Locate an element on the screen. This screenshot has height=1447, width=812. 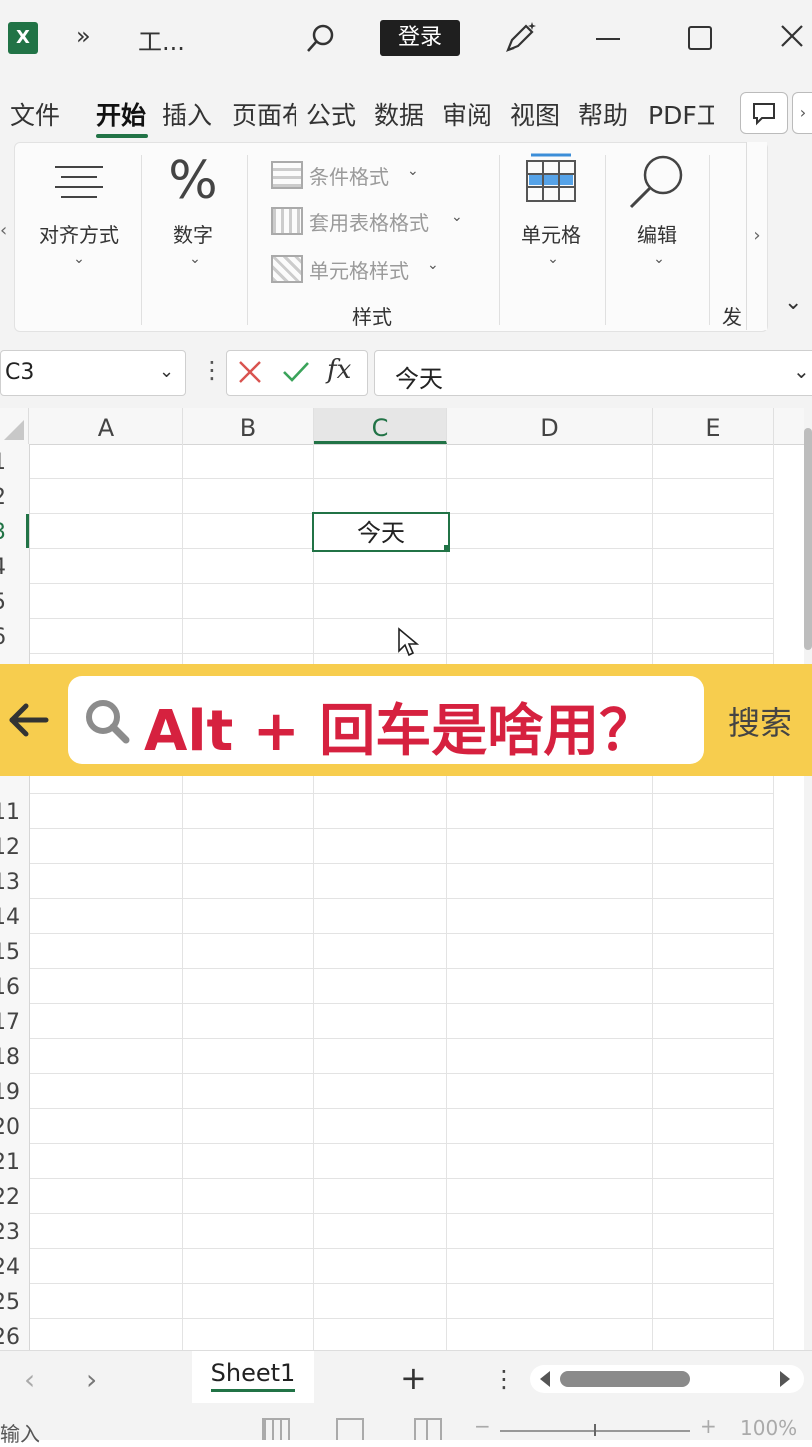
search-button: 搜索 is located at coordinates (760, 721).